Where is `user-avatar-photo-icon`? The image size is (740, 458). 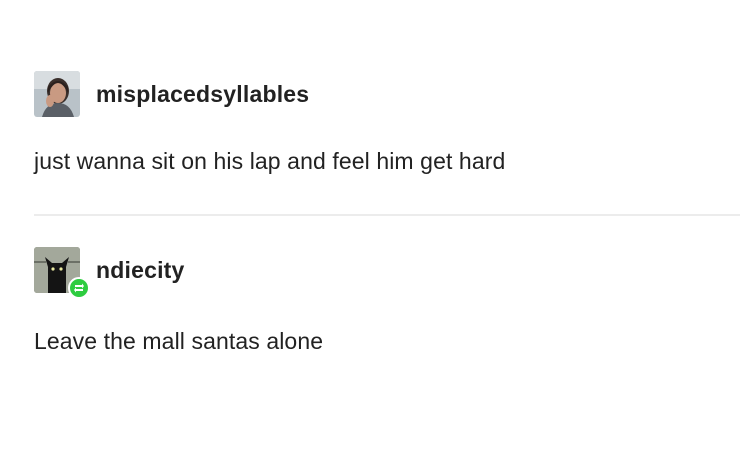
user-avatar-photo-icon is located at coordinates (57, 94).